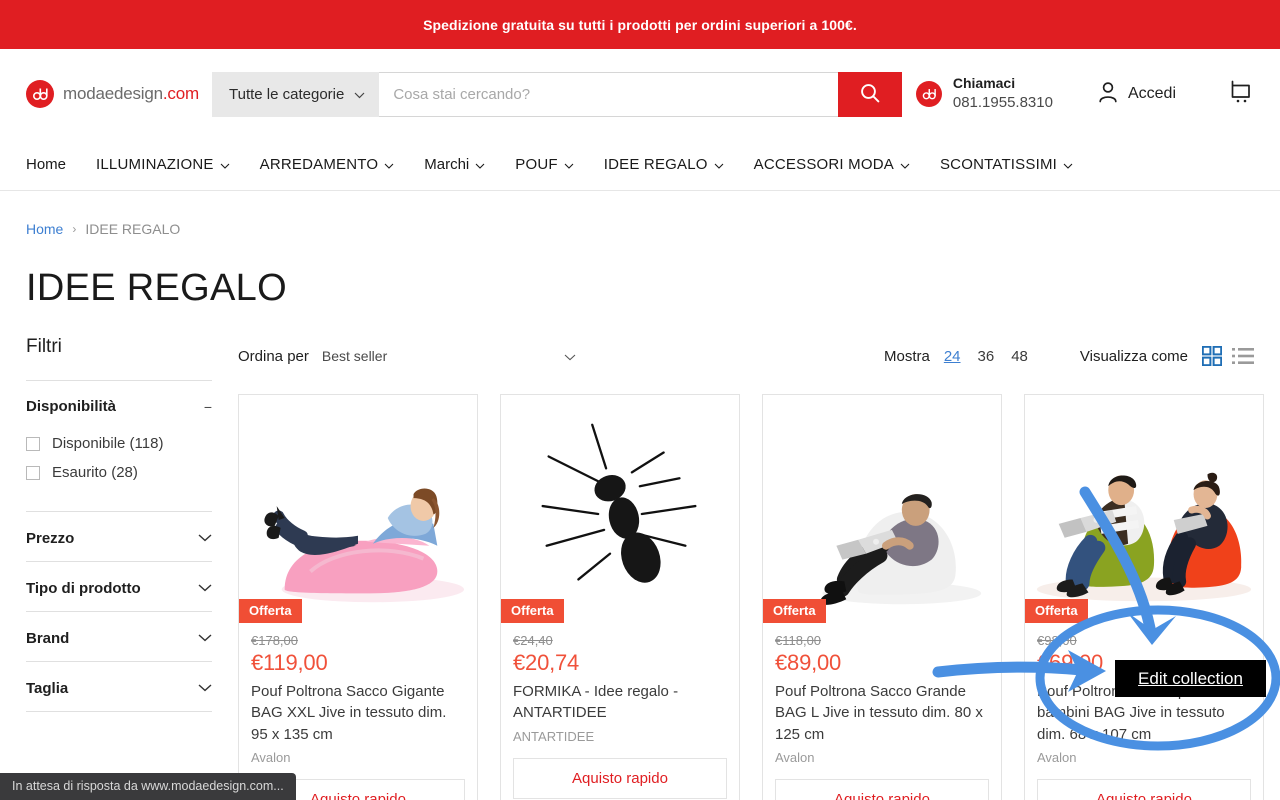 Image resolution: width=1280 pixels, height=800 pixels. Describe the element at coordinates (95, 472) in the screenshot. I see `checkbox-label: Esaurito (28)` at that location.